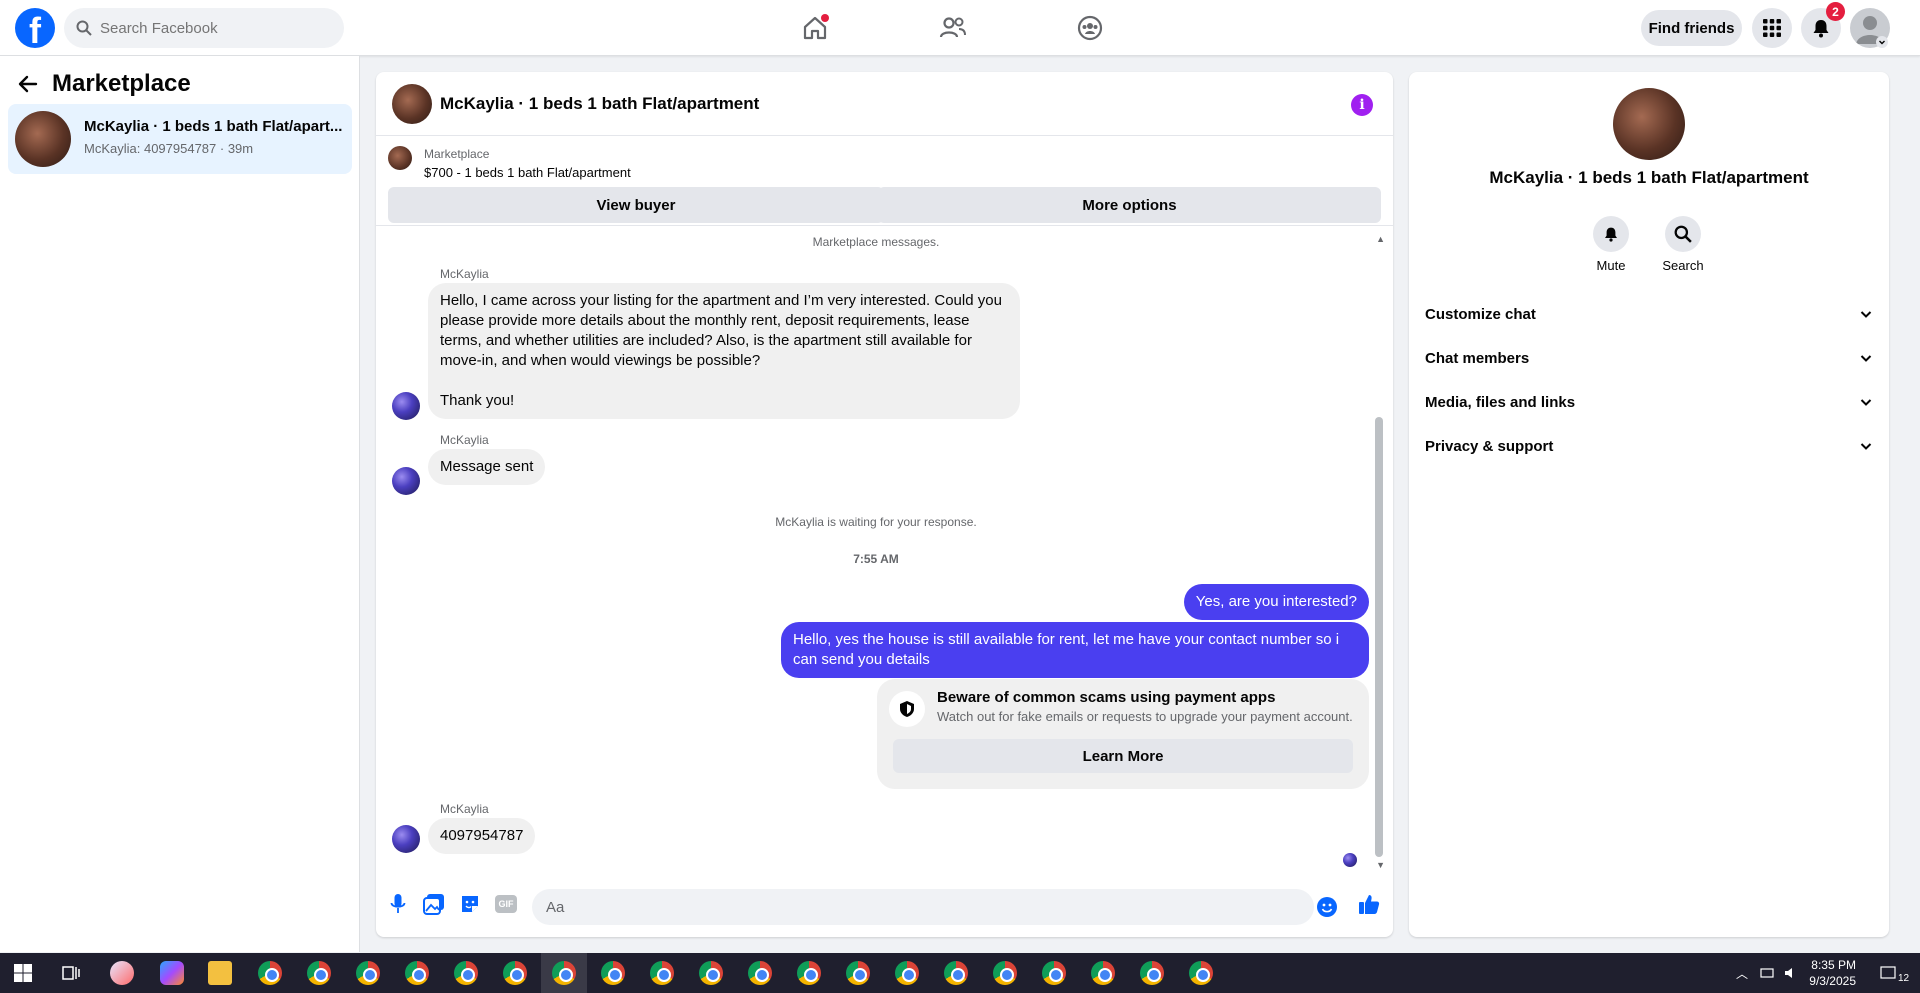 Image resolution: width=1920 pixels, height=993 pixels. I want to click on timestamp: 7:55 AM, so click(876, 559).